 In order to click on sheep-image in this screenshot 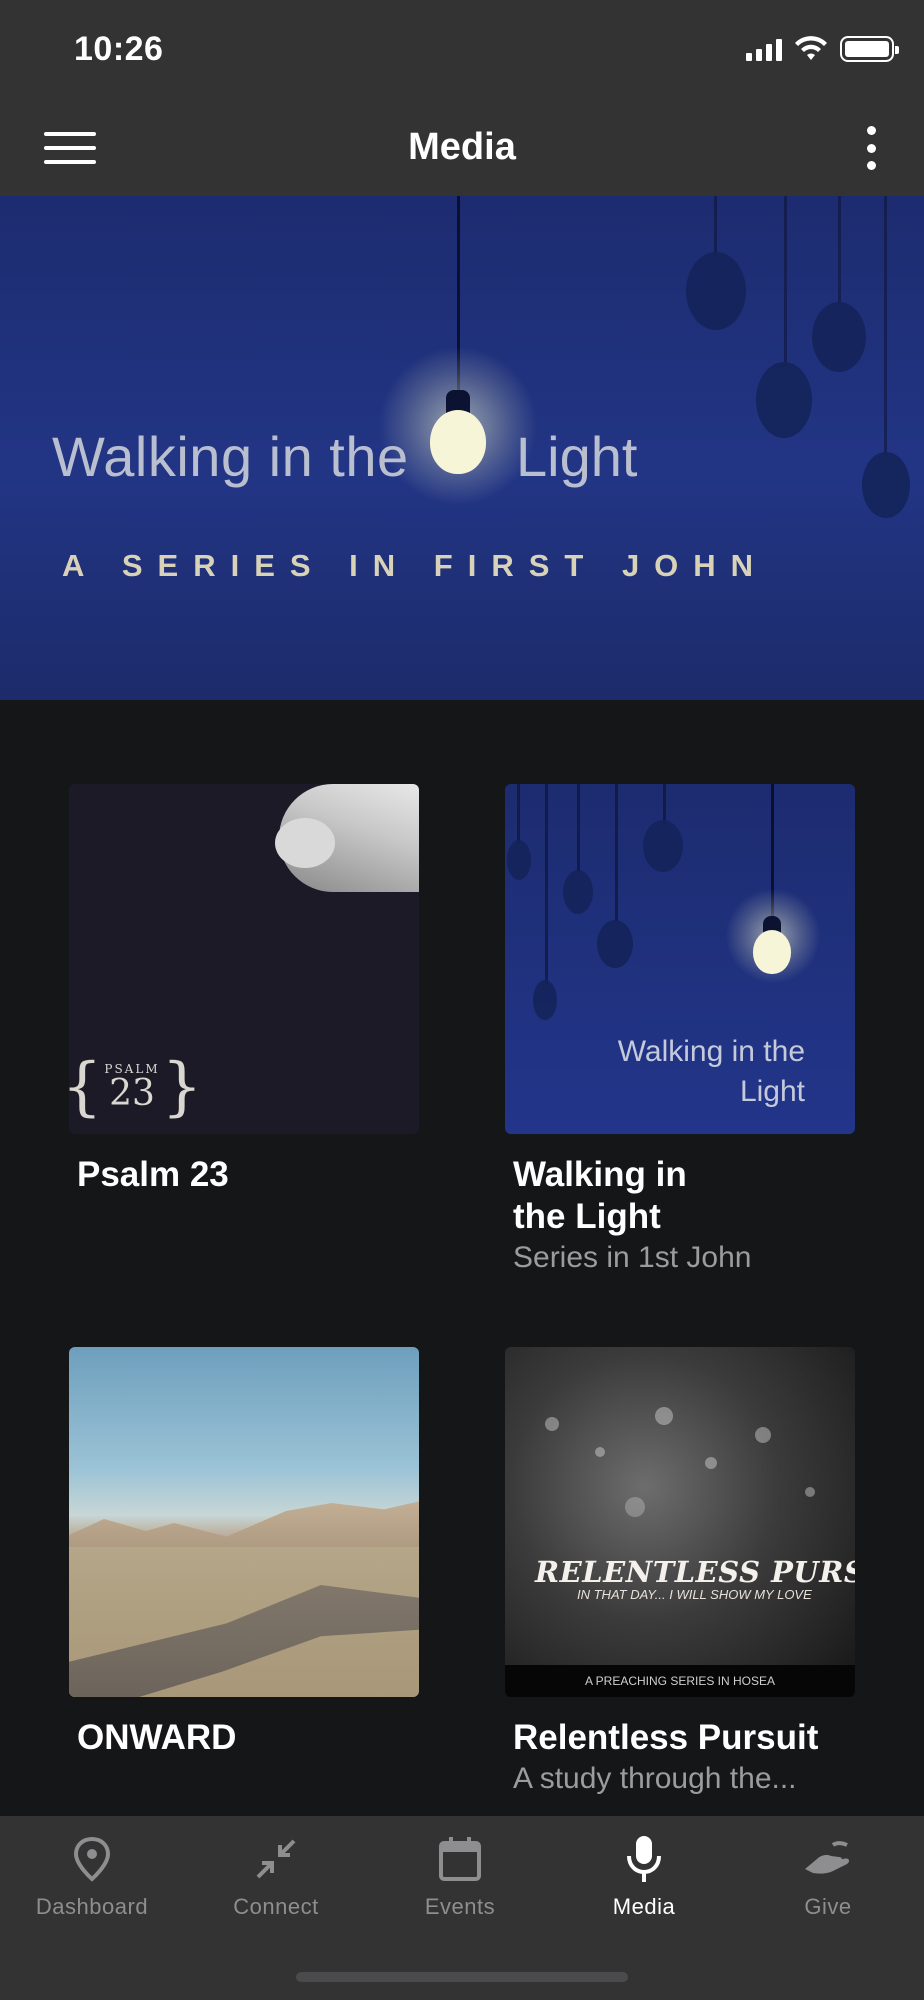, I will do `click(347, 838)`.